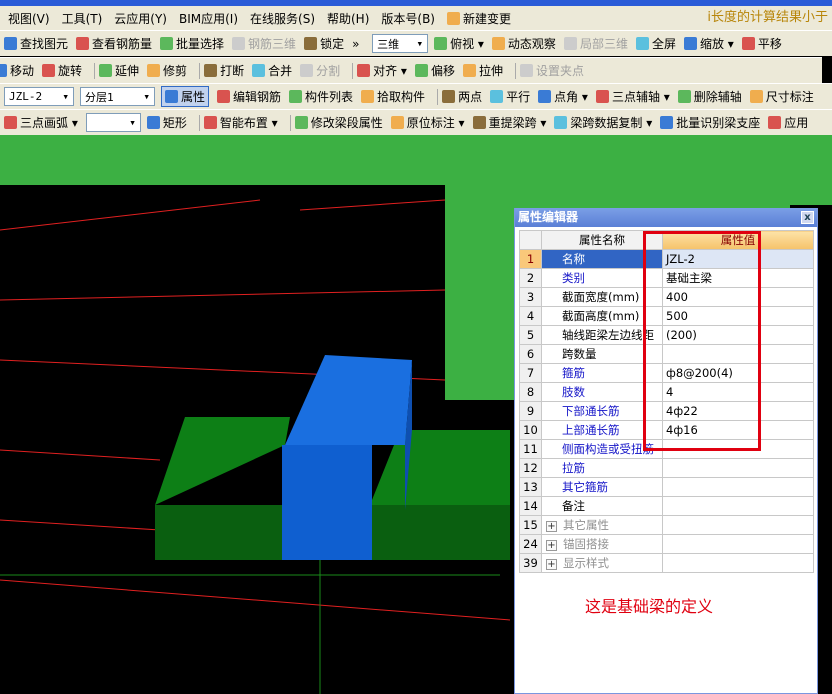 The width and height of the screenshot is (832, 694). I want to click on toolbar-button: 全屏, so click(655, 43).